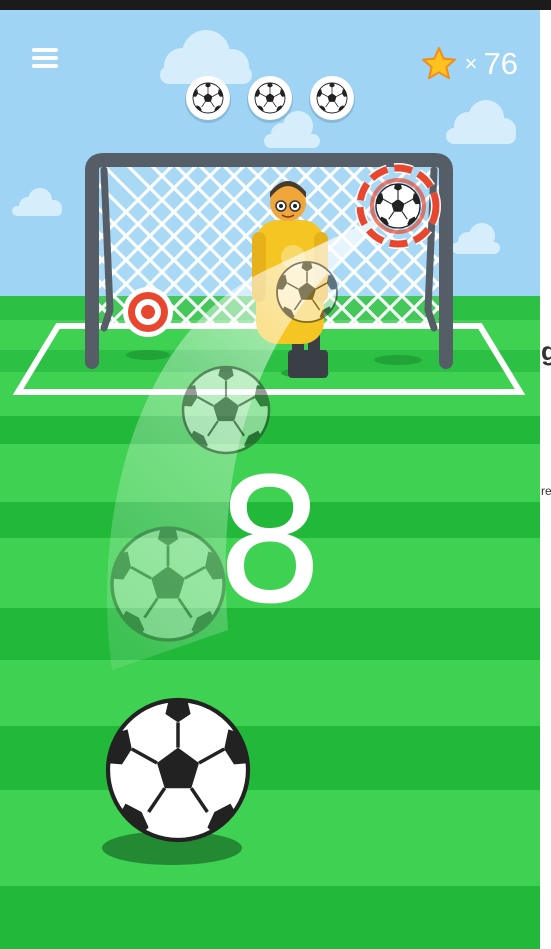 The width and height of the screenshot is (551, 949). I want to click on countdown-number: 8, so click(270, 541).